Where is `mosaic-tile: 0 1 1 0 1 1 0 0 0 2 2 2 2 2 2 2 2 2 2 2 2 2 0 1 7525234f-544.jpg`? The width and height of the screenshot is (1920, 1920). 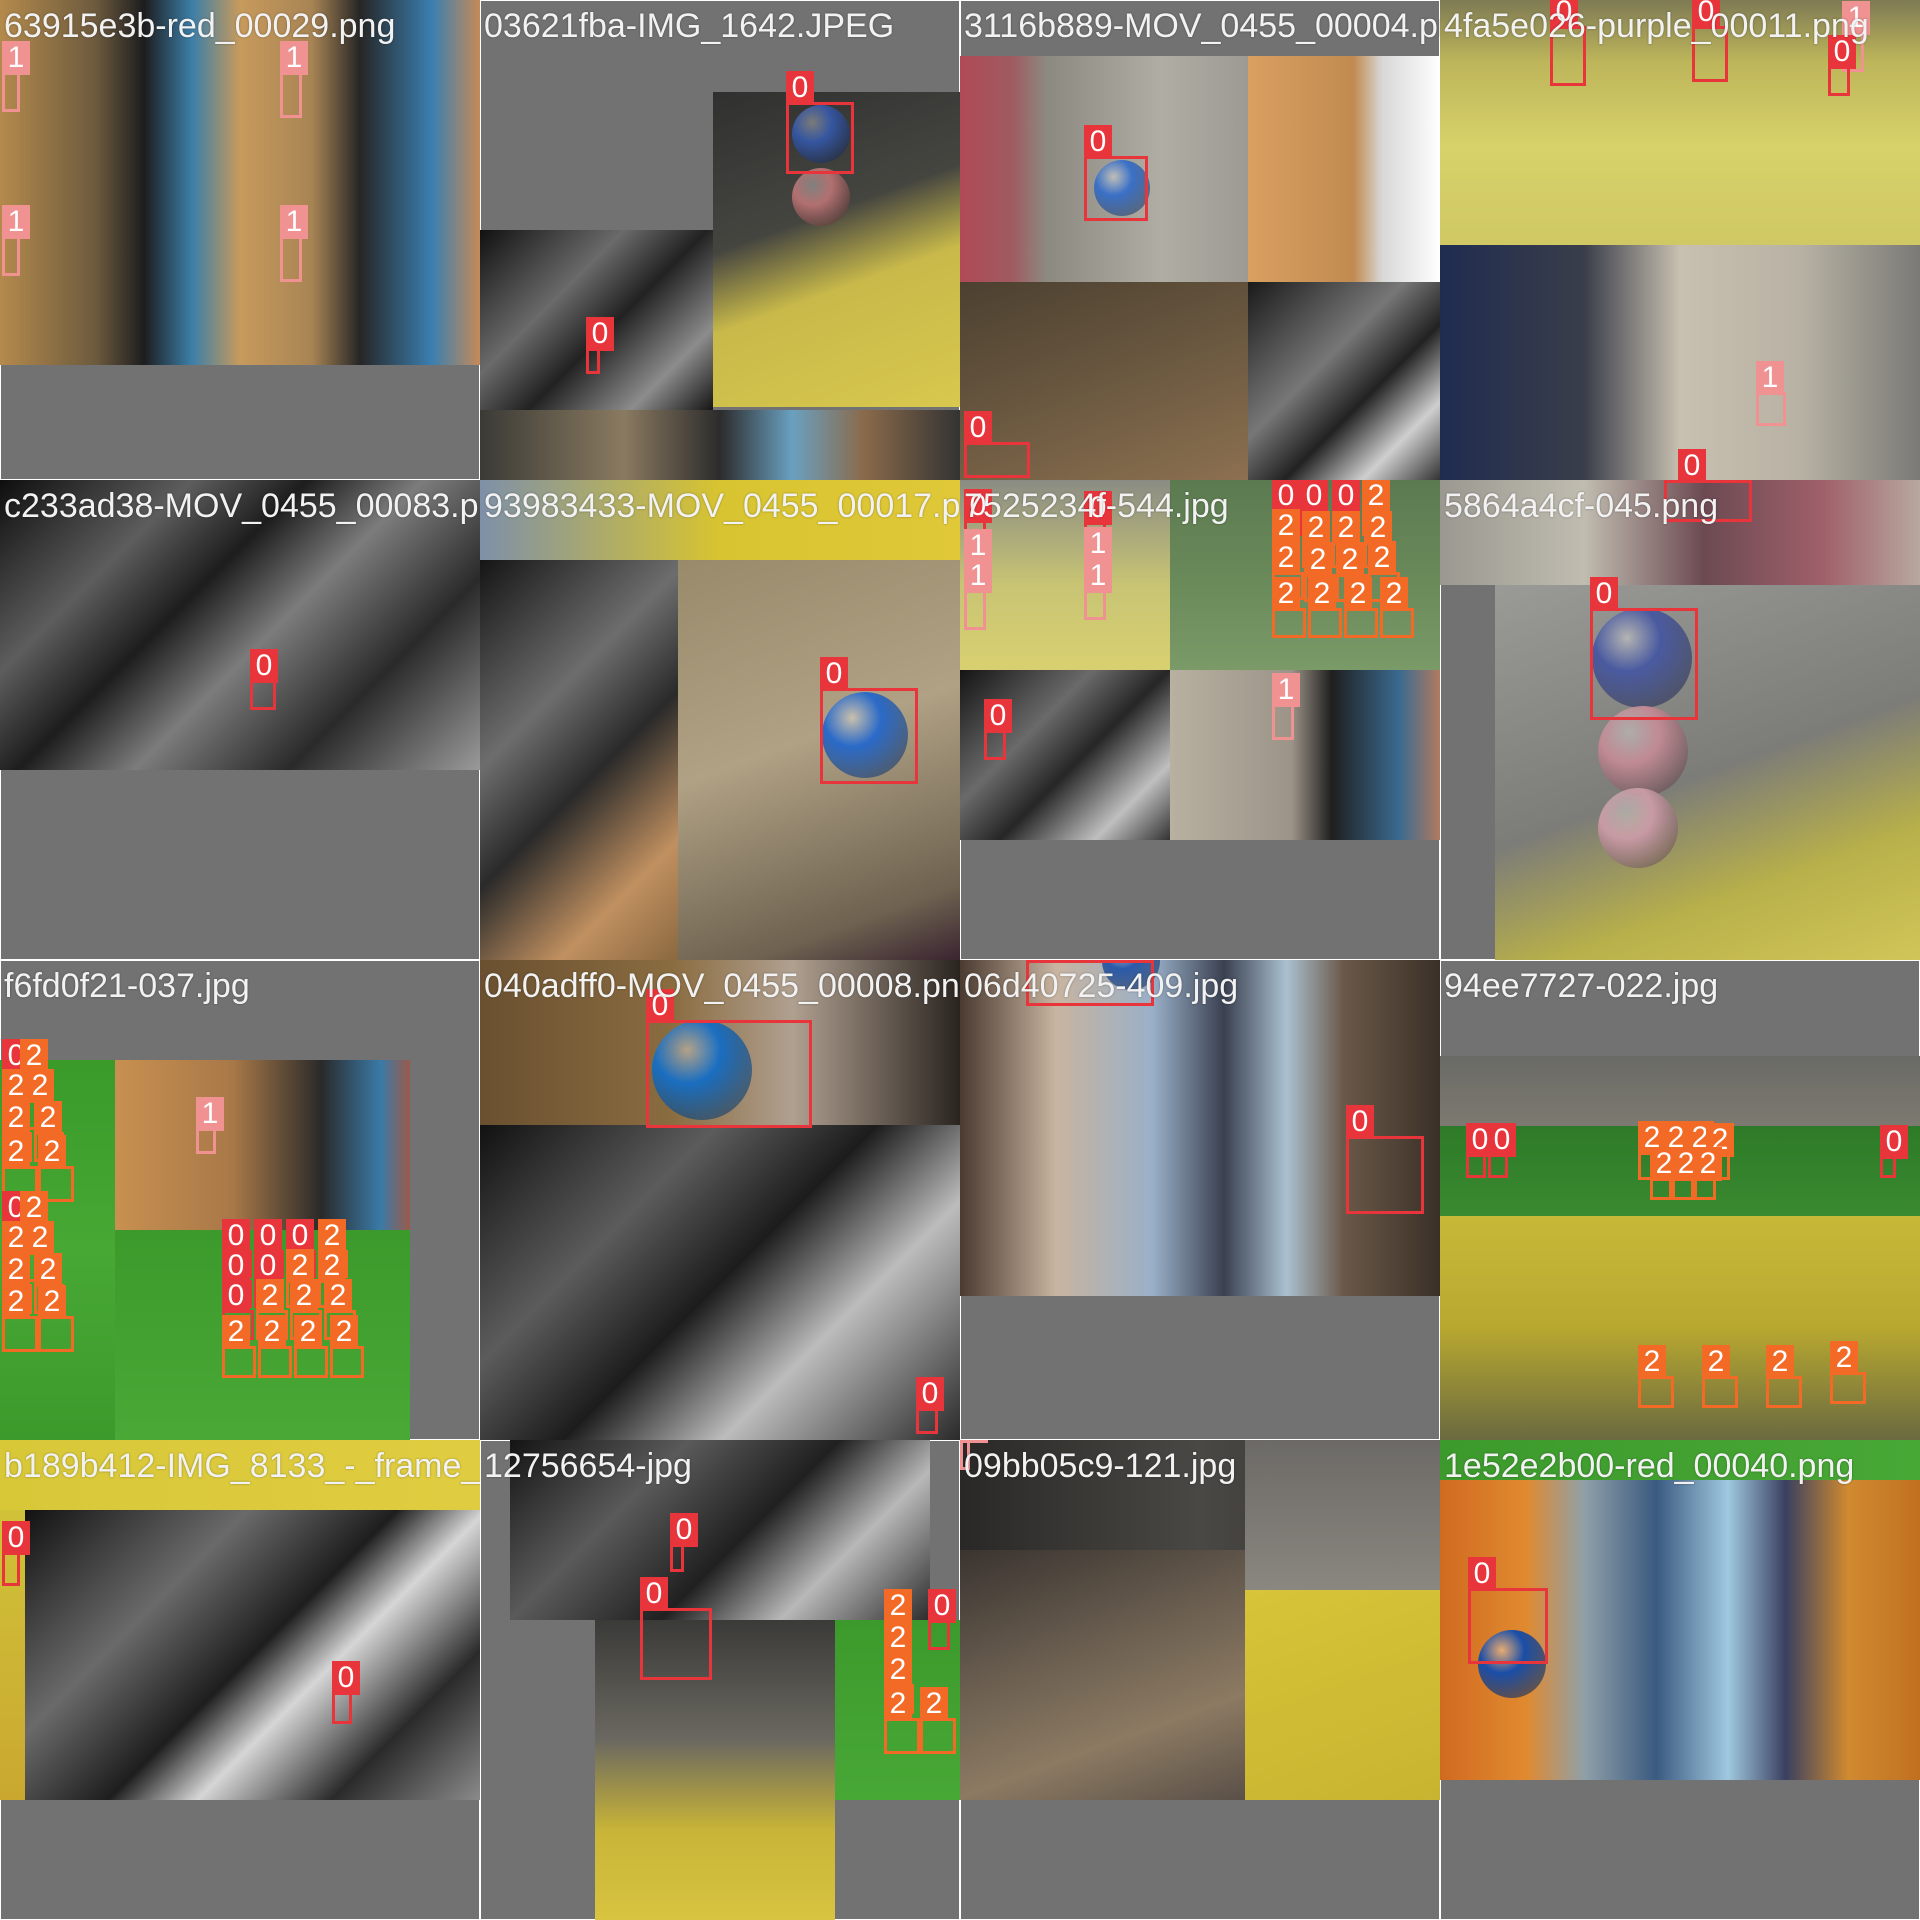
mosaic-tile: 0 1 1 0 1 1 0 0 0 2 2 2 2 2 2 2 2 2 2 2 2 2 0 1 7525234f-544.jpg is located at coordinates (1200, 720).